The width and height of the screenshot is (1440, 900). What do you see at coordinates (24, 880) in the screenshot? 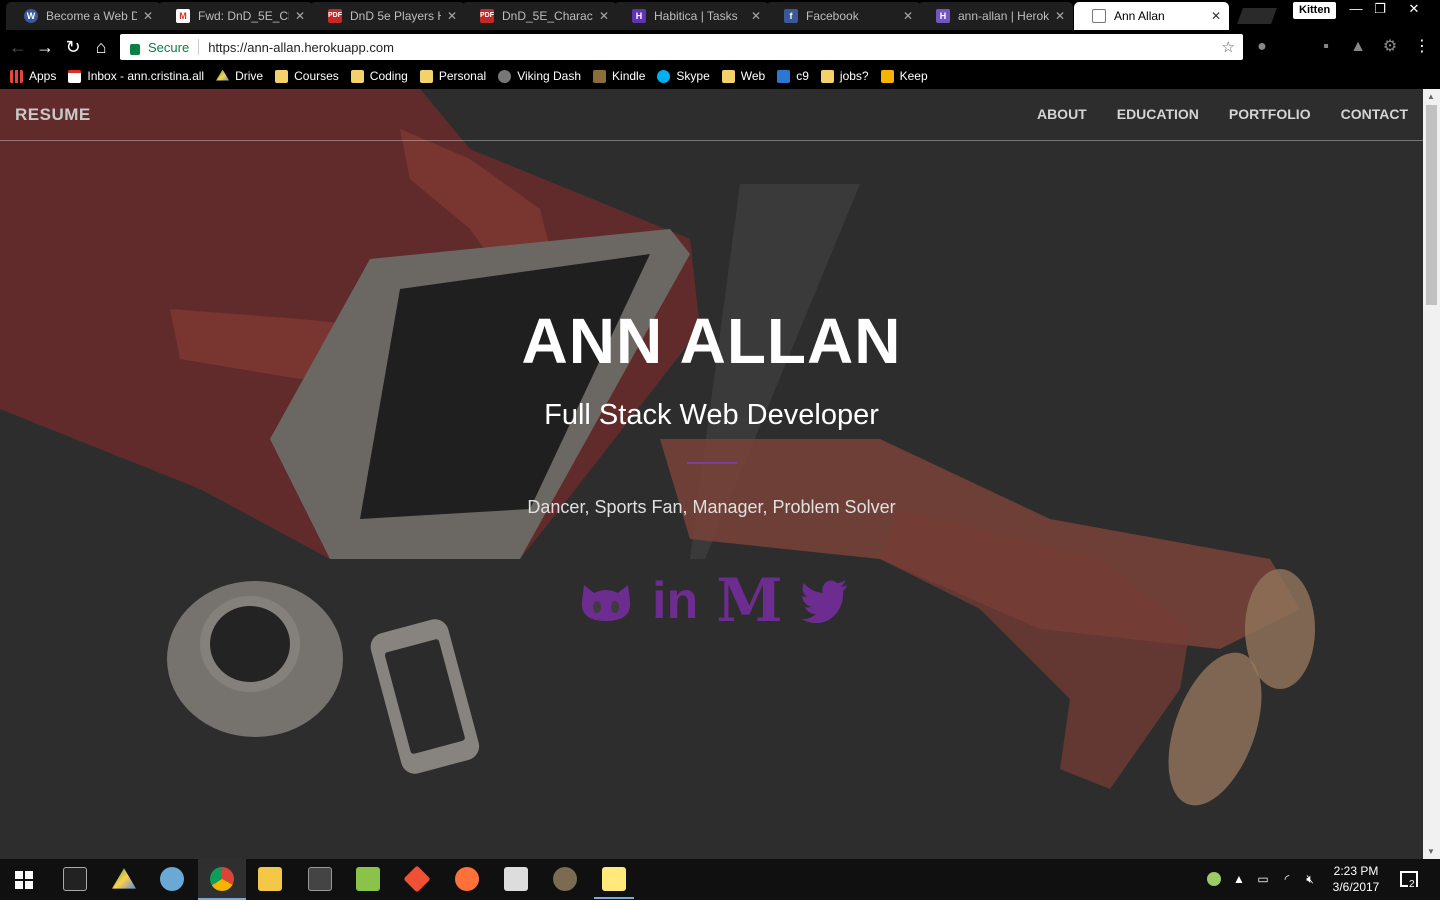
I see `windows-start-icon` at bounding box center [24, 880].